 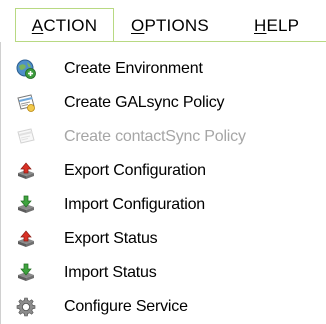 I want to click on menu-item-import-configuration: Import Configuration, so click(x=163, y=205).